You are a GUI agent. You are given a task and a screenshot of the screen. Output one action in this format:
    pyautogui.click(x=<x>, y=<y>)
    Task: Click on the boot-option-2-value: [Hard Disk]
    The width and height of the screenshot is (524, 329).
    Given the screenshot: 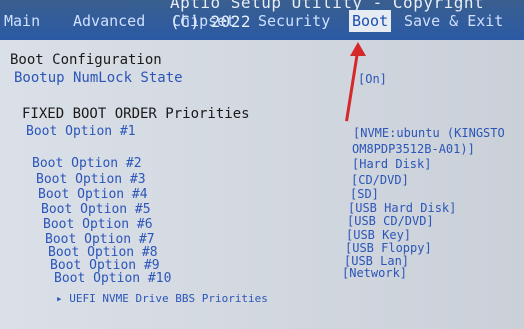 What is the action you would take?
    pyautogui.click(x=391, y=164)
    